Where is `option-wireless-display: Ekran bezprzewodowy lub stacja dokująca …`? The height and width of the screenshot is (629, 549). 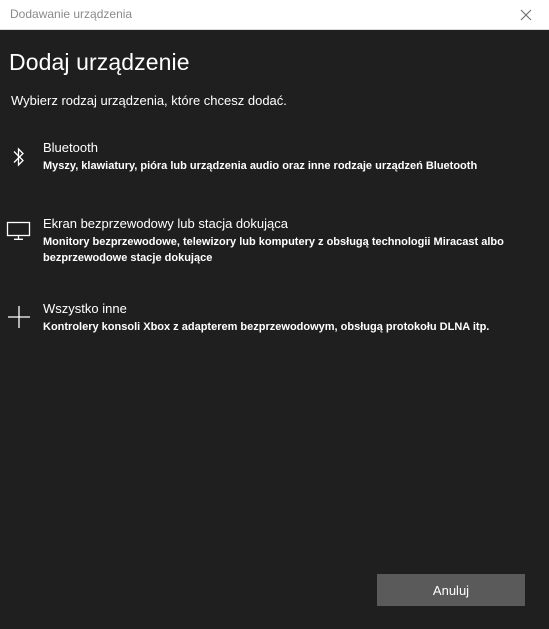
option-wireless-display: Ekran bezprzewodowy lub stacja dokująca … is located at coordinates (274, 241).